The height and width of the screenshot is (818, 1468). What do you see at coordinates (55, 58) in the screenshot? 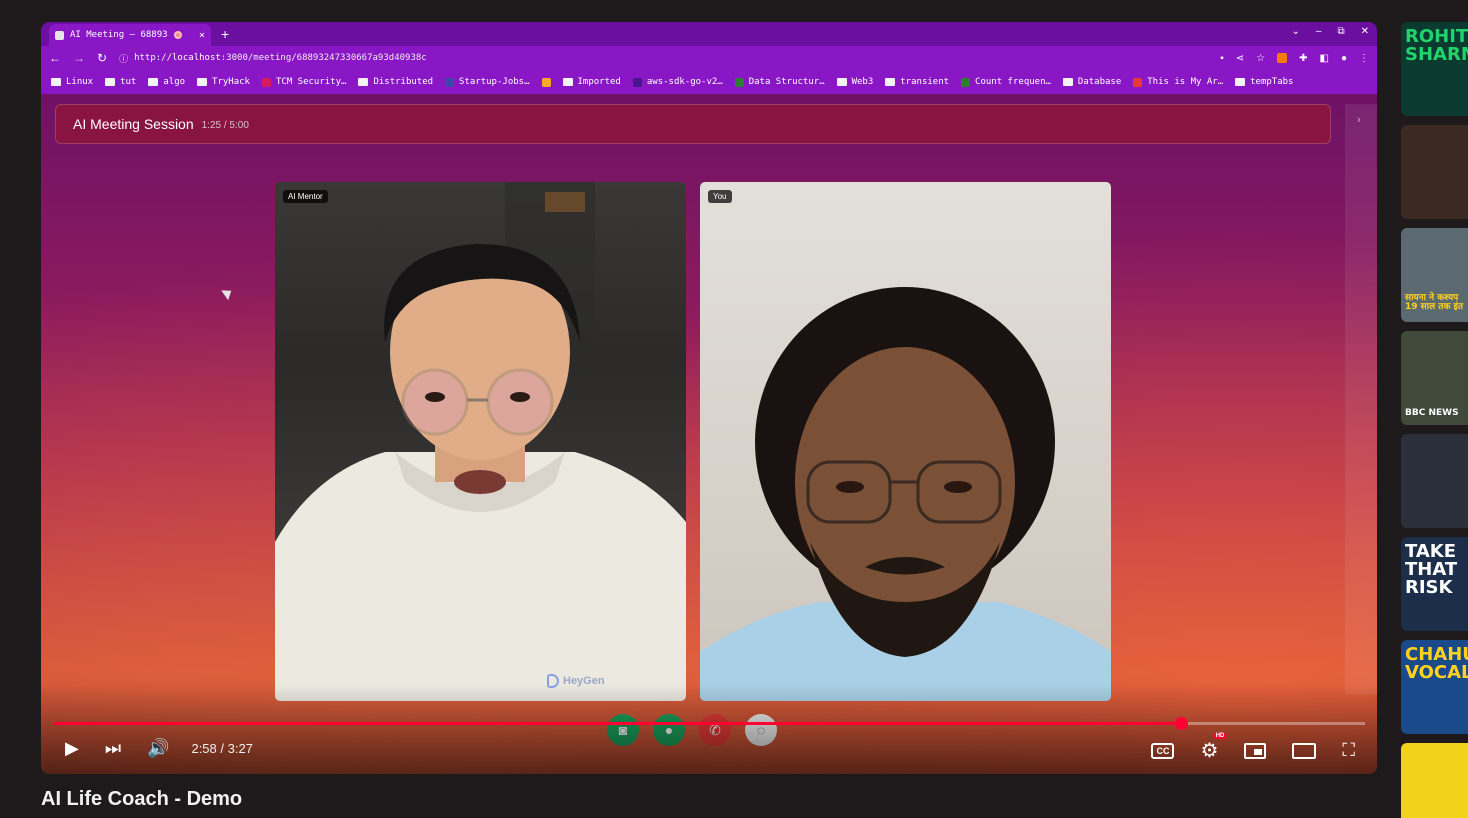
I see `back-icon: ←` at bounding box center [55, 58].